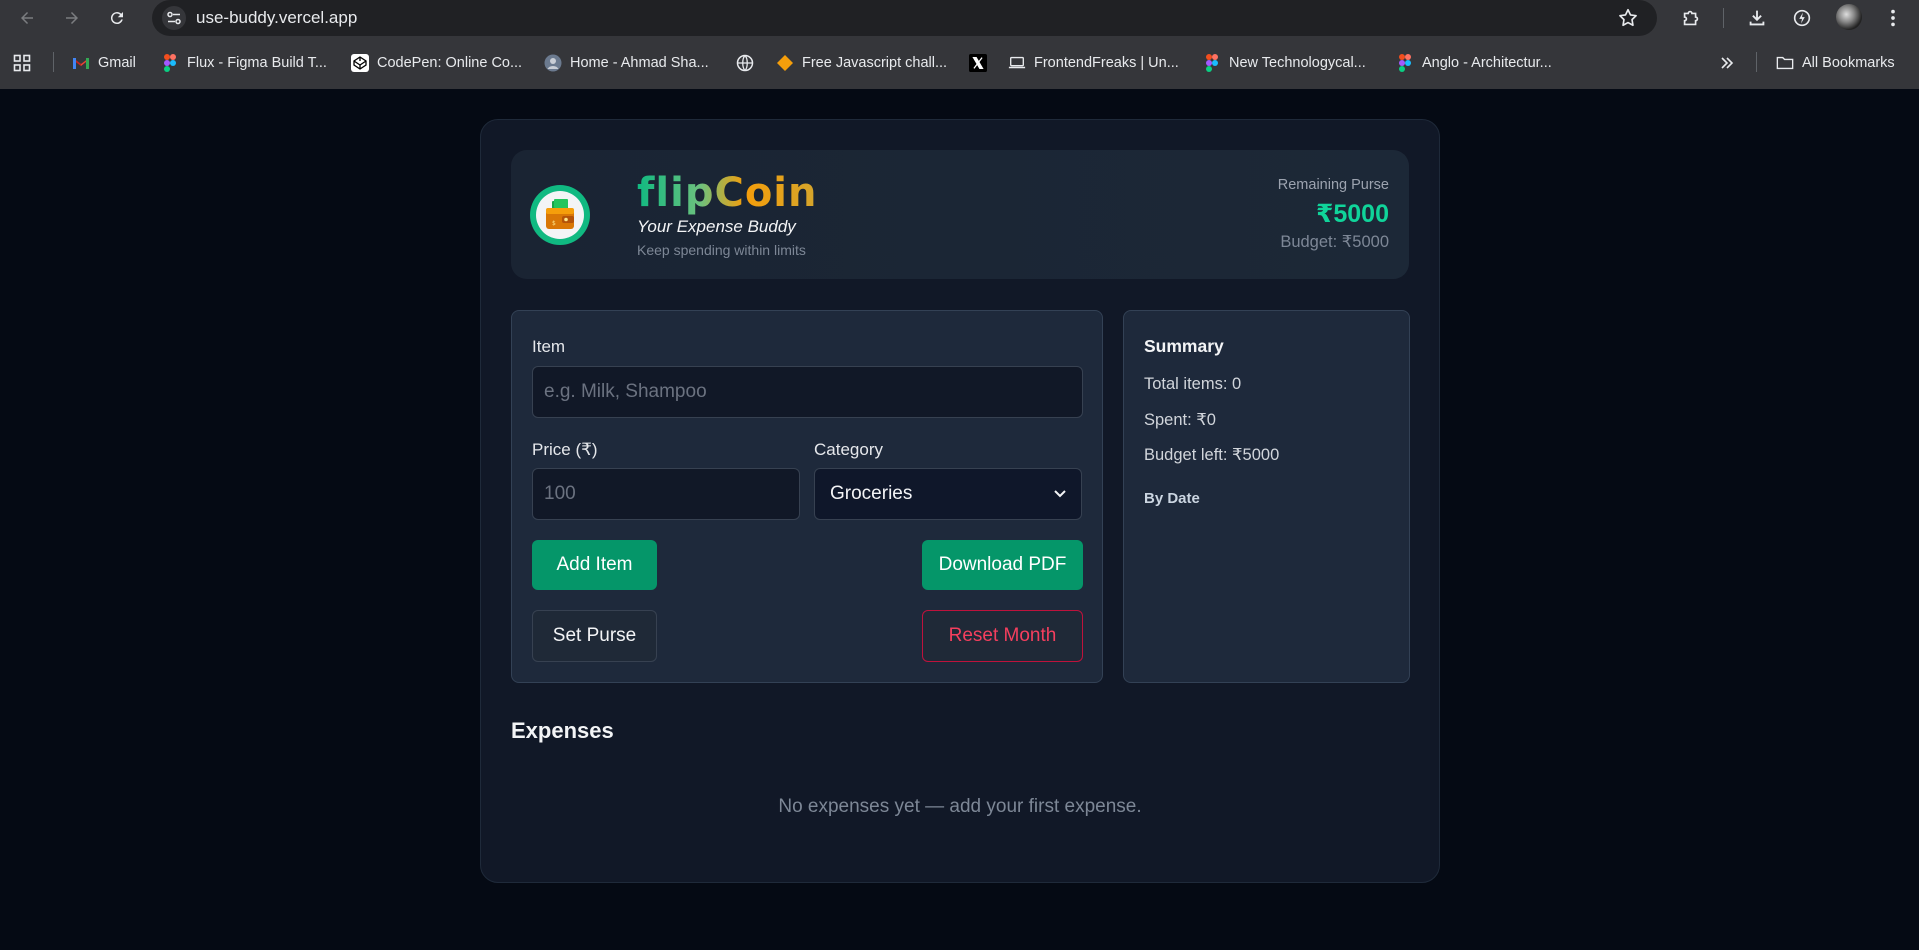  What do you see at coordinates (948, 494) in the screenshot?
I see `category-select: Groceries` at bounding box center [948, 494].